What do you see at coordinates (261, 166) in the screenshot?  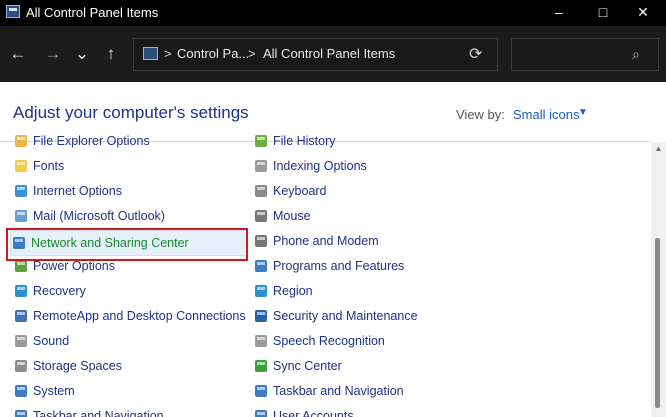 I see `indexing-icon` at bounding box center [261, 166].